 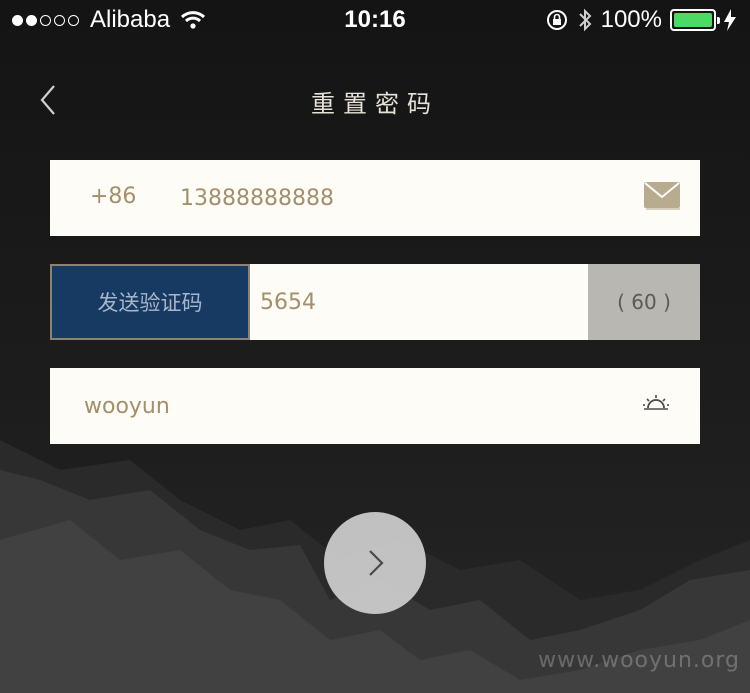 What do you see at coordinates (631, 19) in the screenshot?
I see `battery-percent: 100%` at bounding box center [631, 19].